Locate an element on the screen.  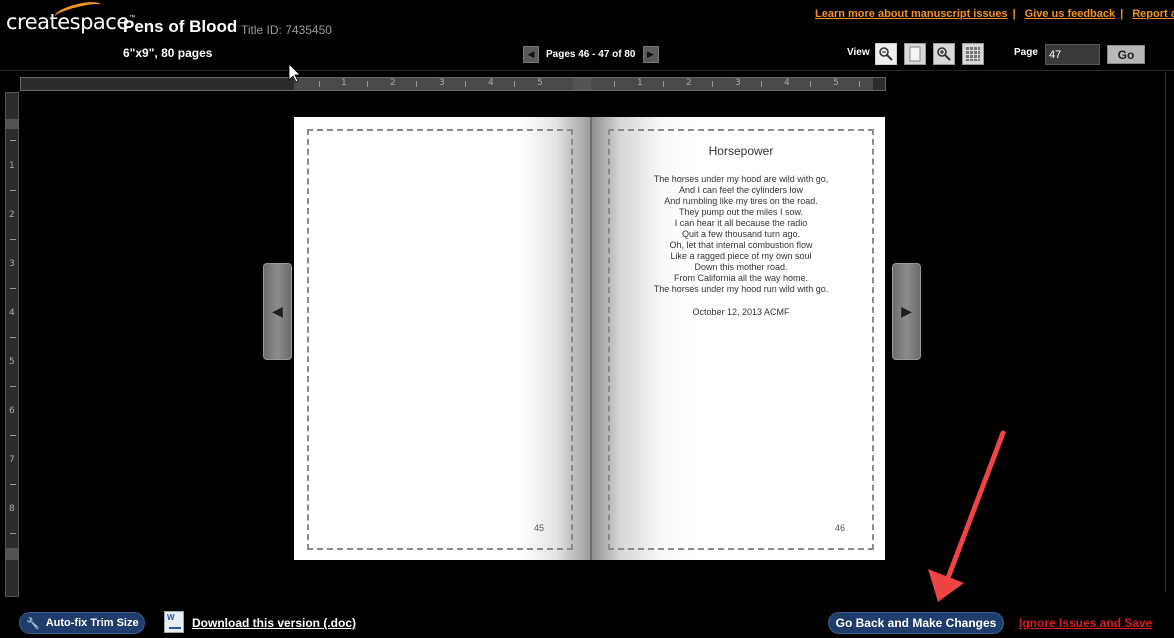
ruler-gutter is located at coordinates (582, 84).